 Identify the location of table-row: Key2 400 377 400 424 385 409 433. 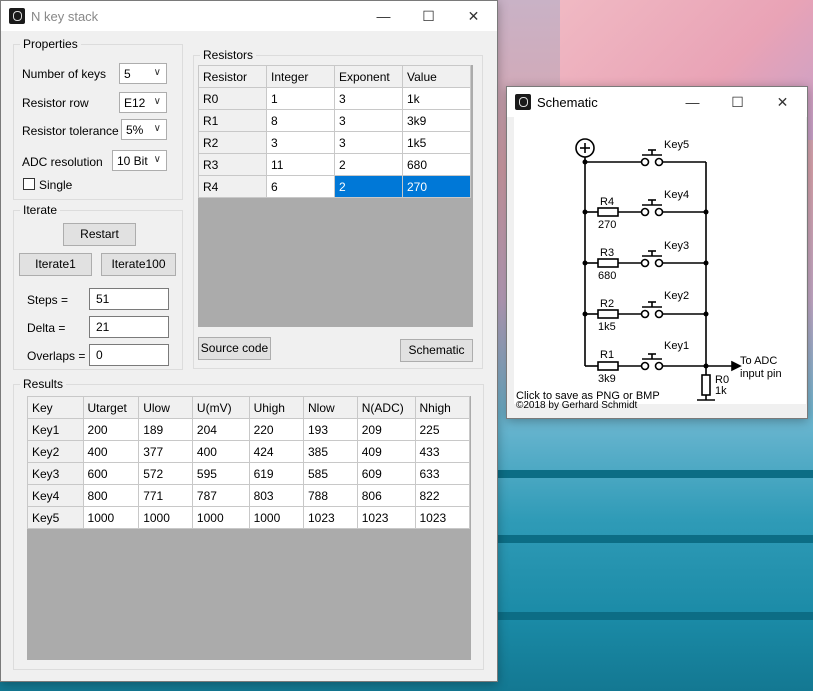
(248, 451).